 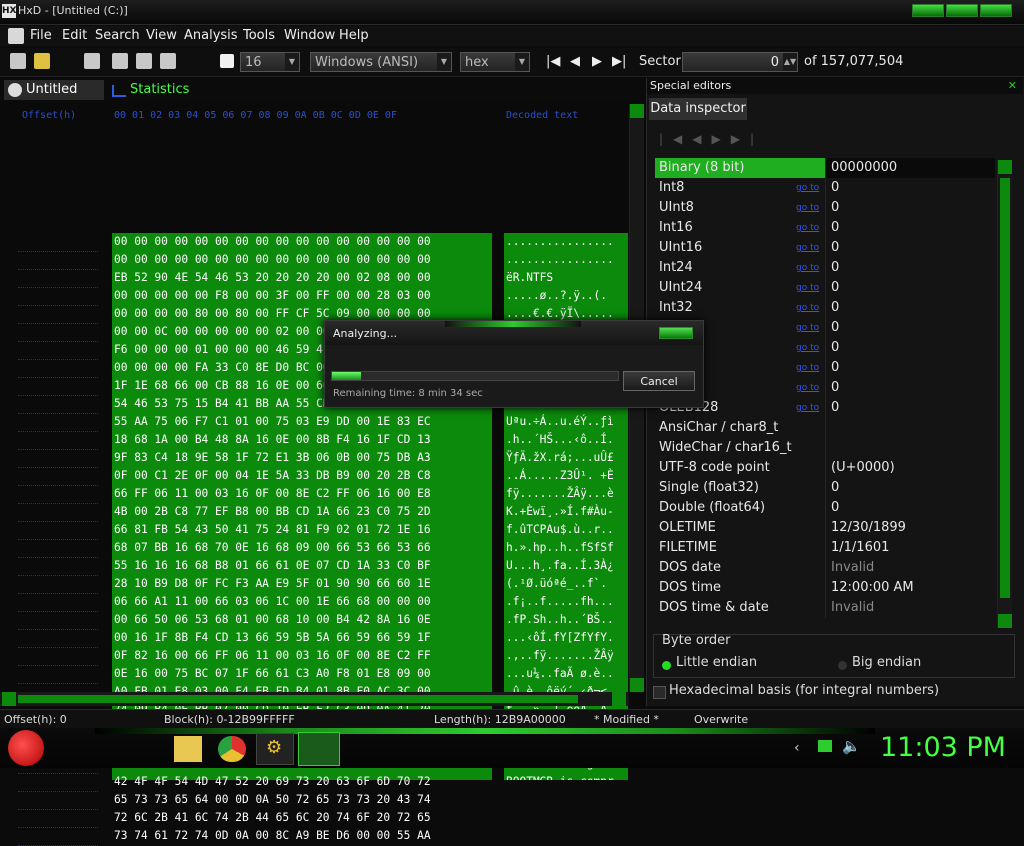 I want to click on cancel-button: Cancel, so click(x=659, y=381).